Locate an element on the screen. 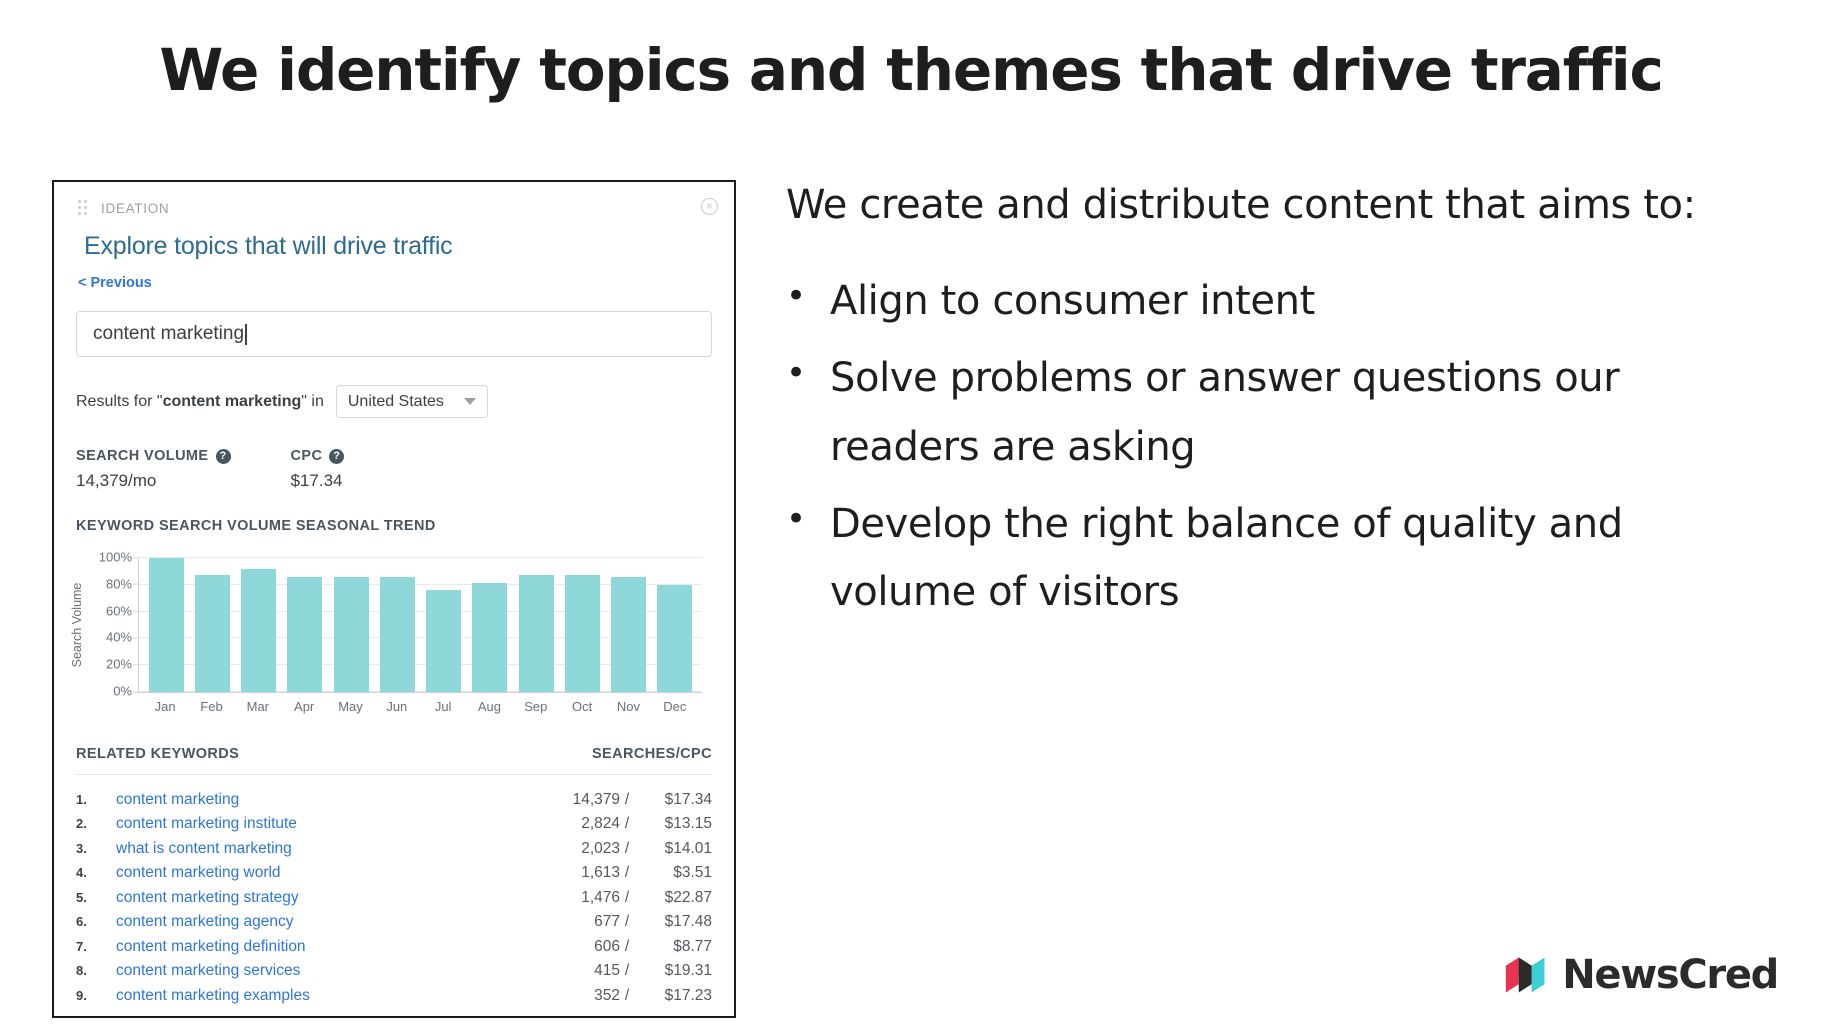  keyword-row: 4. content marketing world 1,613/ $3.51 is located at coordinates (394, 873).